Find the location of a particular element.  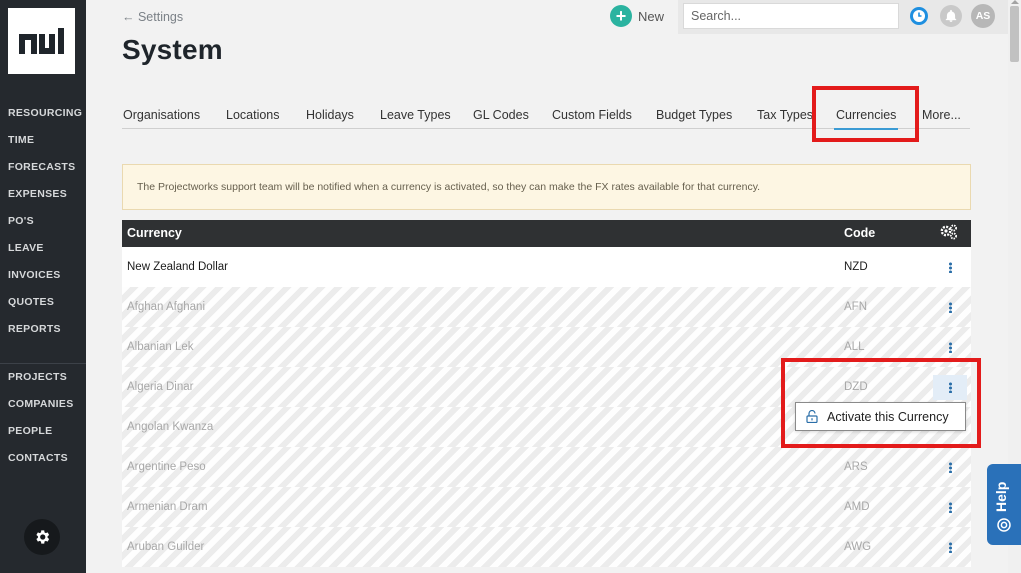

lifebuoy-icon is located at coordinates (1004, 525).